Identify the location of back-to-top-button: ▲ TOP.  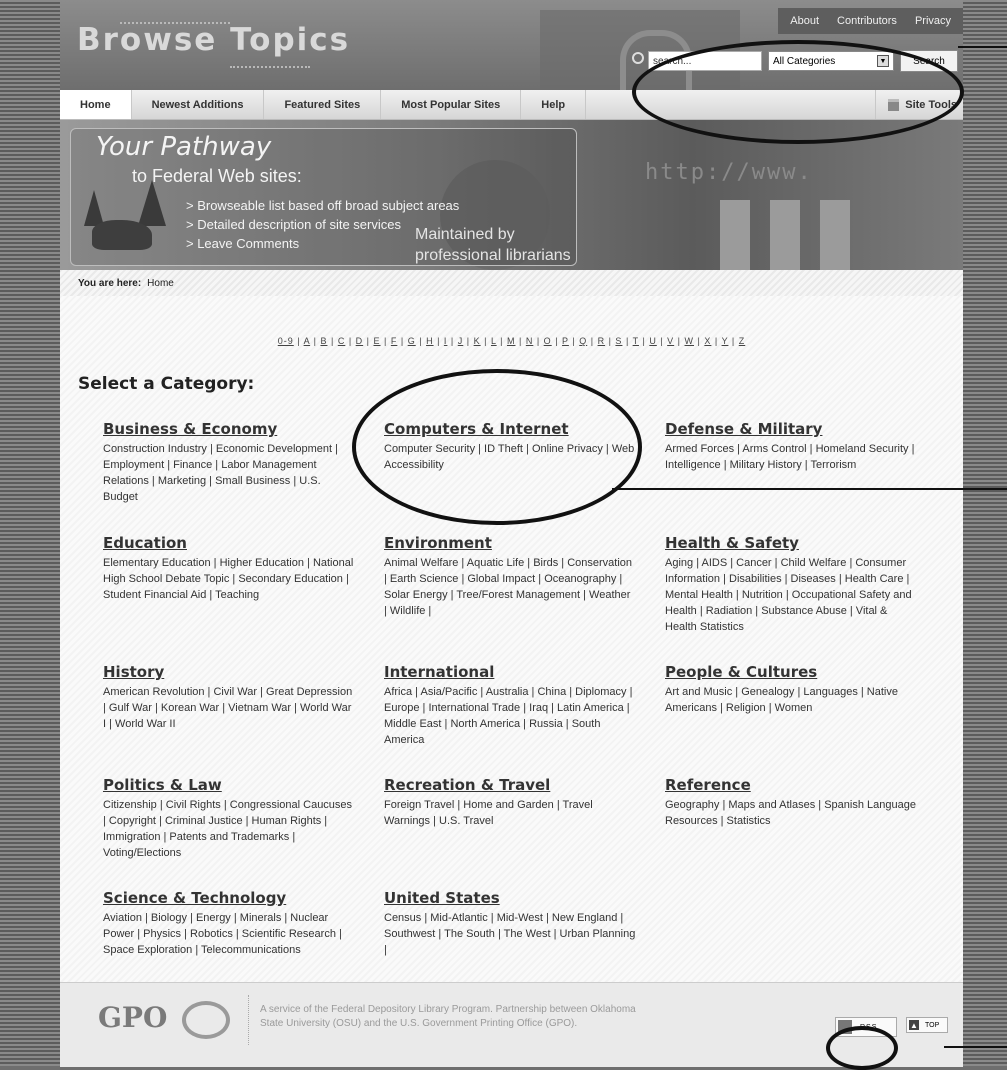
(927, 1025).